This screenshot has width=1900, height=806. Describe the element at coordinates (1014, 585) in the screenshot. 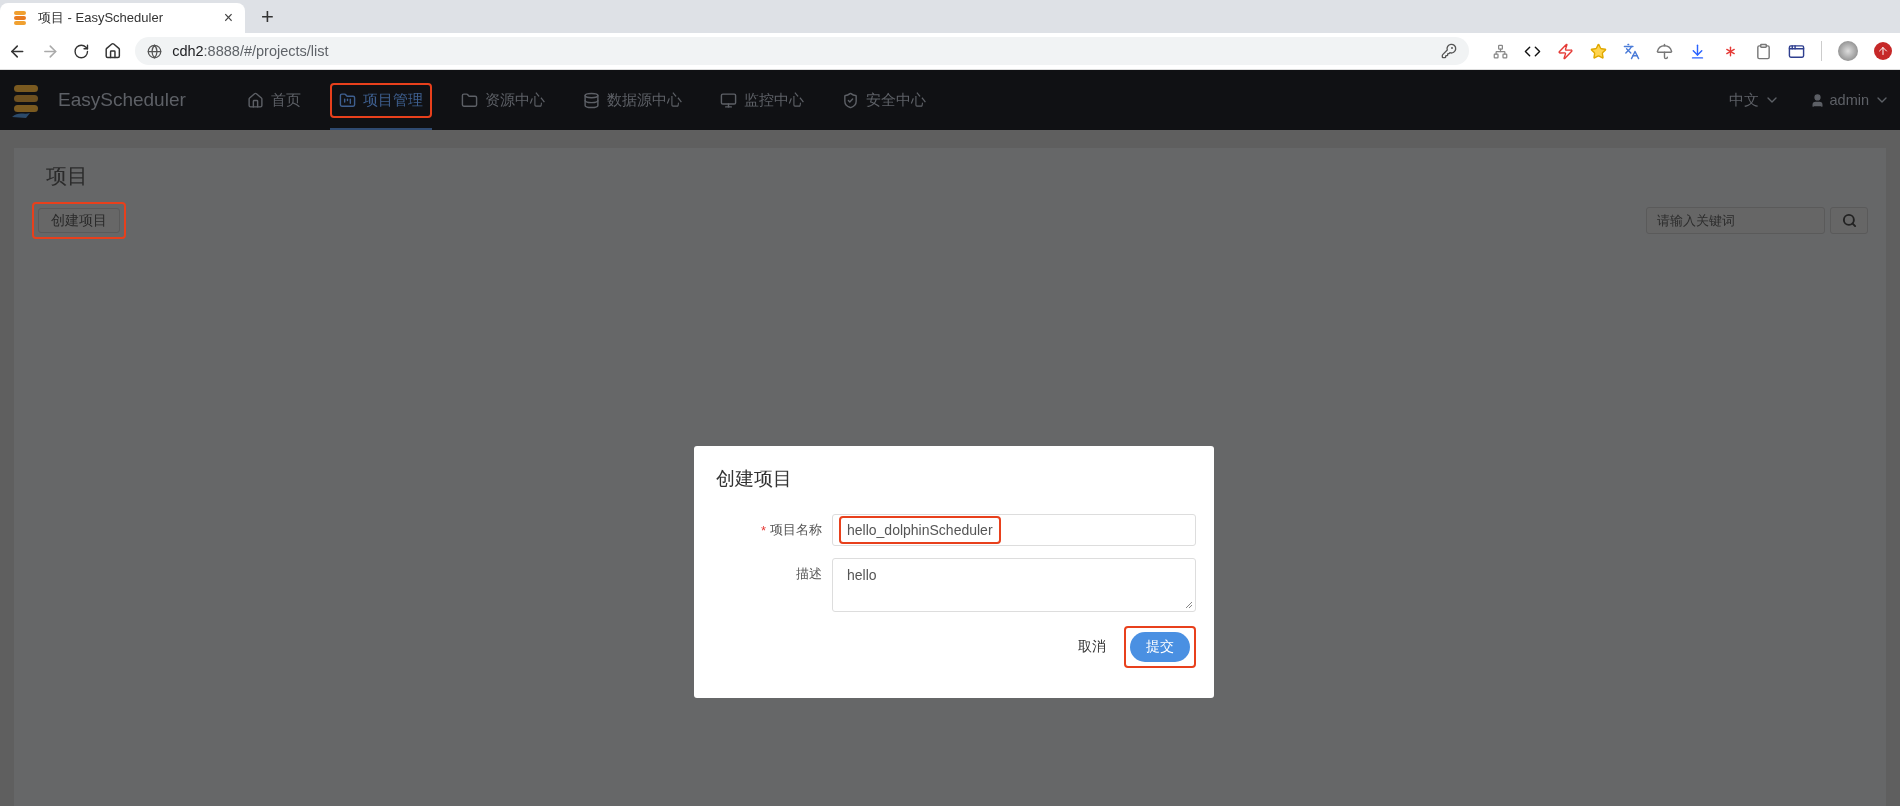

I see `textarea-field: hello` at that location.